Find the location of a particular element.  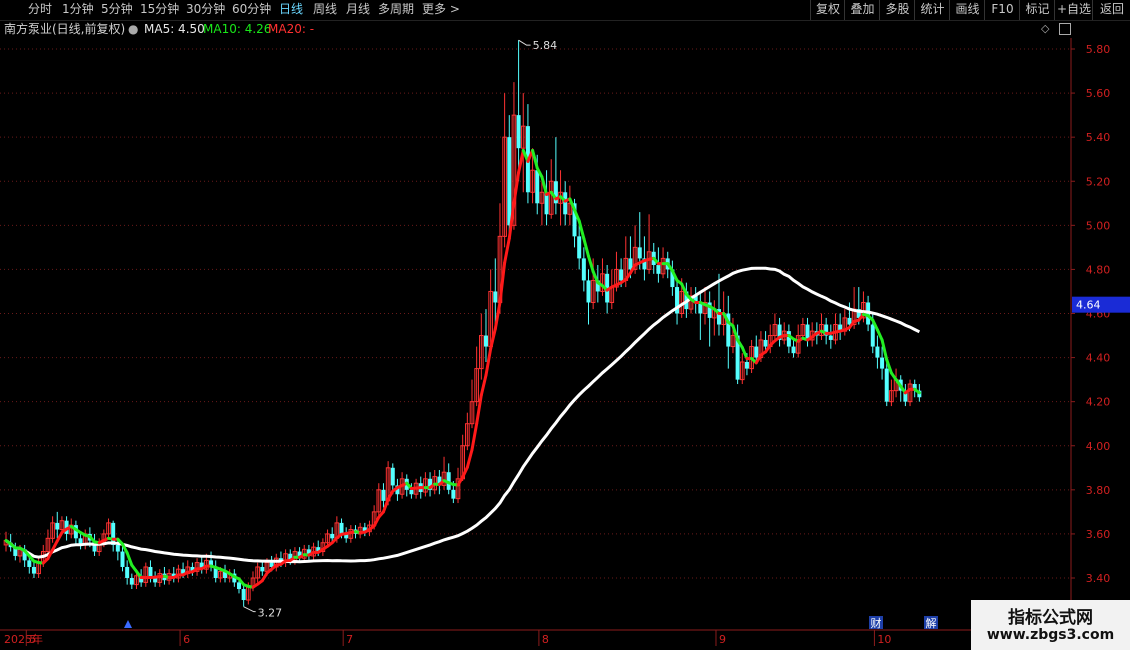

period-button-9: 多周期 is located at coordinates (396, 10).